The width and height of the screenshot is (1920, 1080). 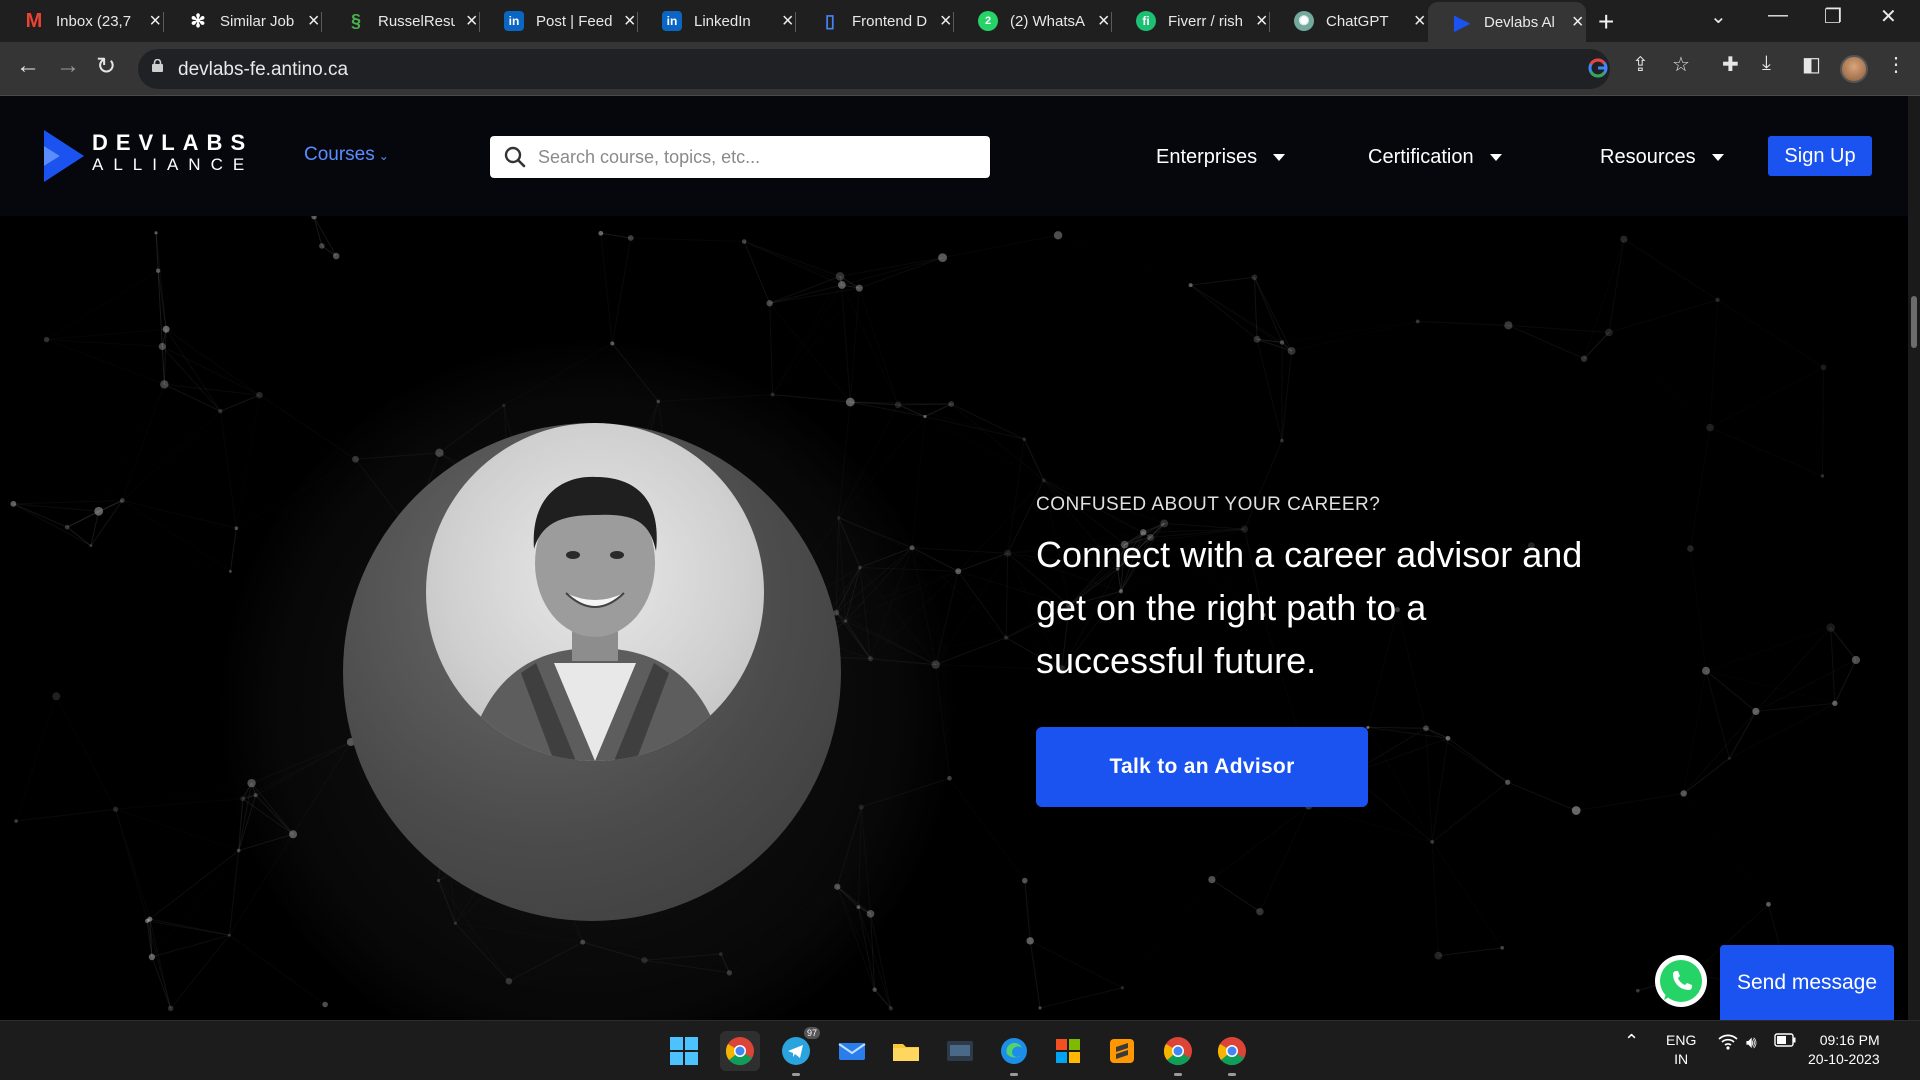 What do you see at coordinates (28, 66) in the screenshot?
I see `back-arrow-icon: ←` at bounding box center [28, 66].